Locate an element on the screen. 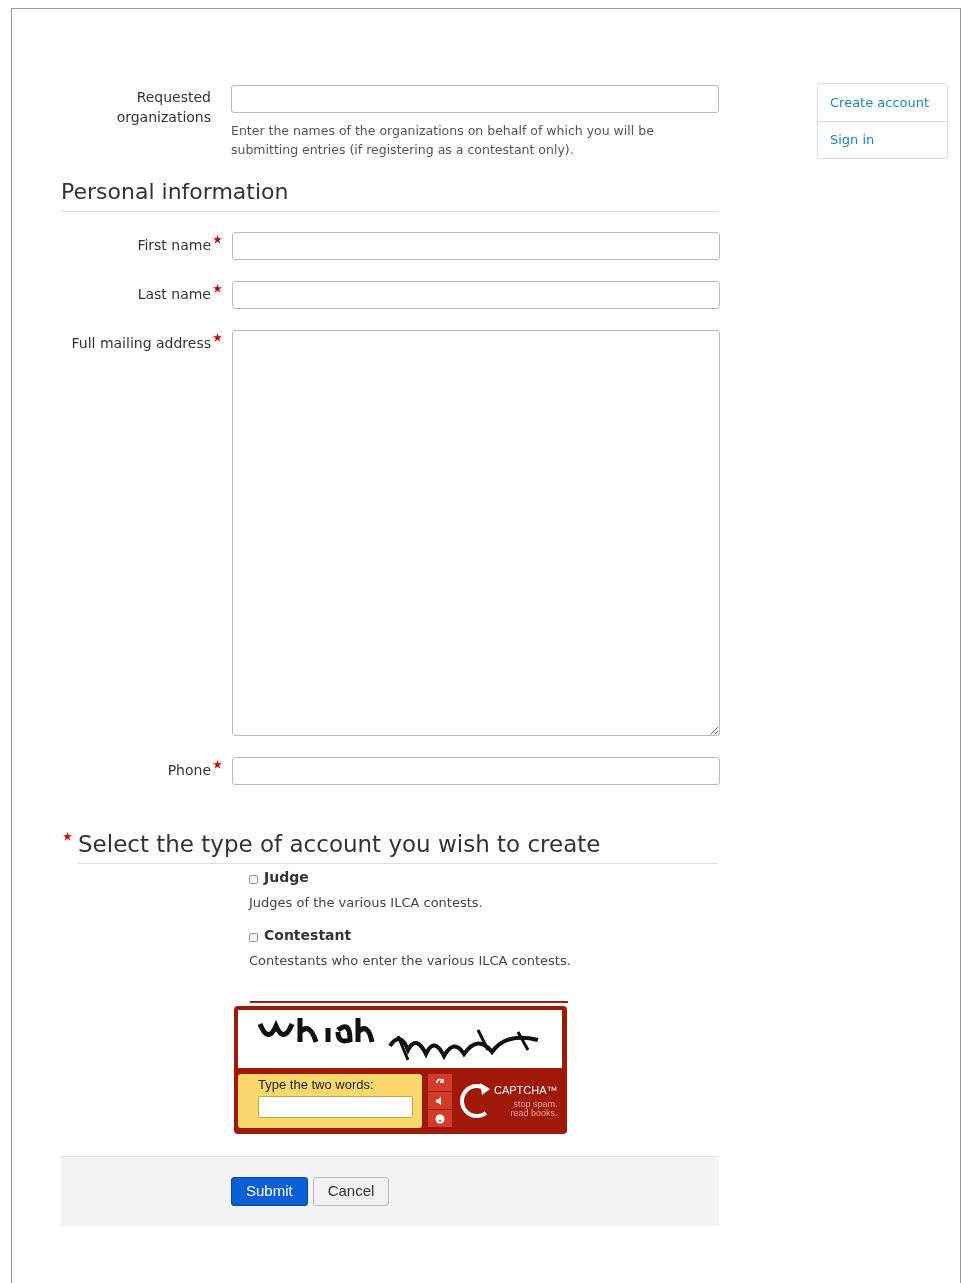 The height and width of the screenshot is (1283, 961). option-label: Contestant is located at coordinates (308, 935).